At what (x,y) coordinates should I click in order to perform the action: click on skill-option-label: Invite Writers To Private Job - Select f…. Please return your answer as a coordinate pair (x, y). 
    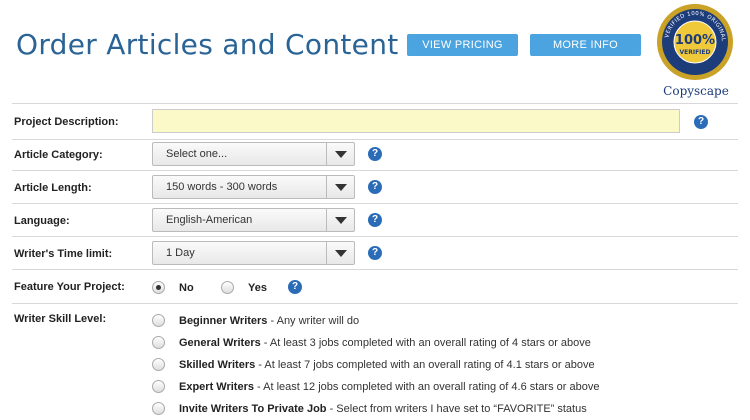
    Looking at the image, I should click on (383, 409).